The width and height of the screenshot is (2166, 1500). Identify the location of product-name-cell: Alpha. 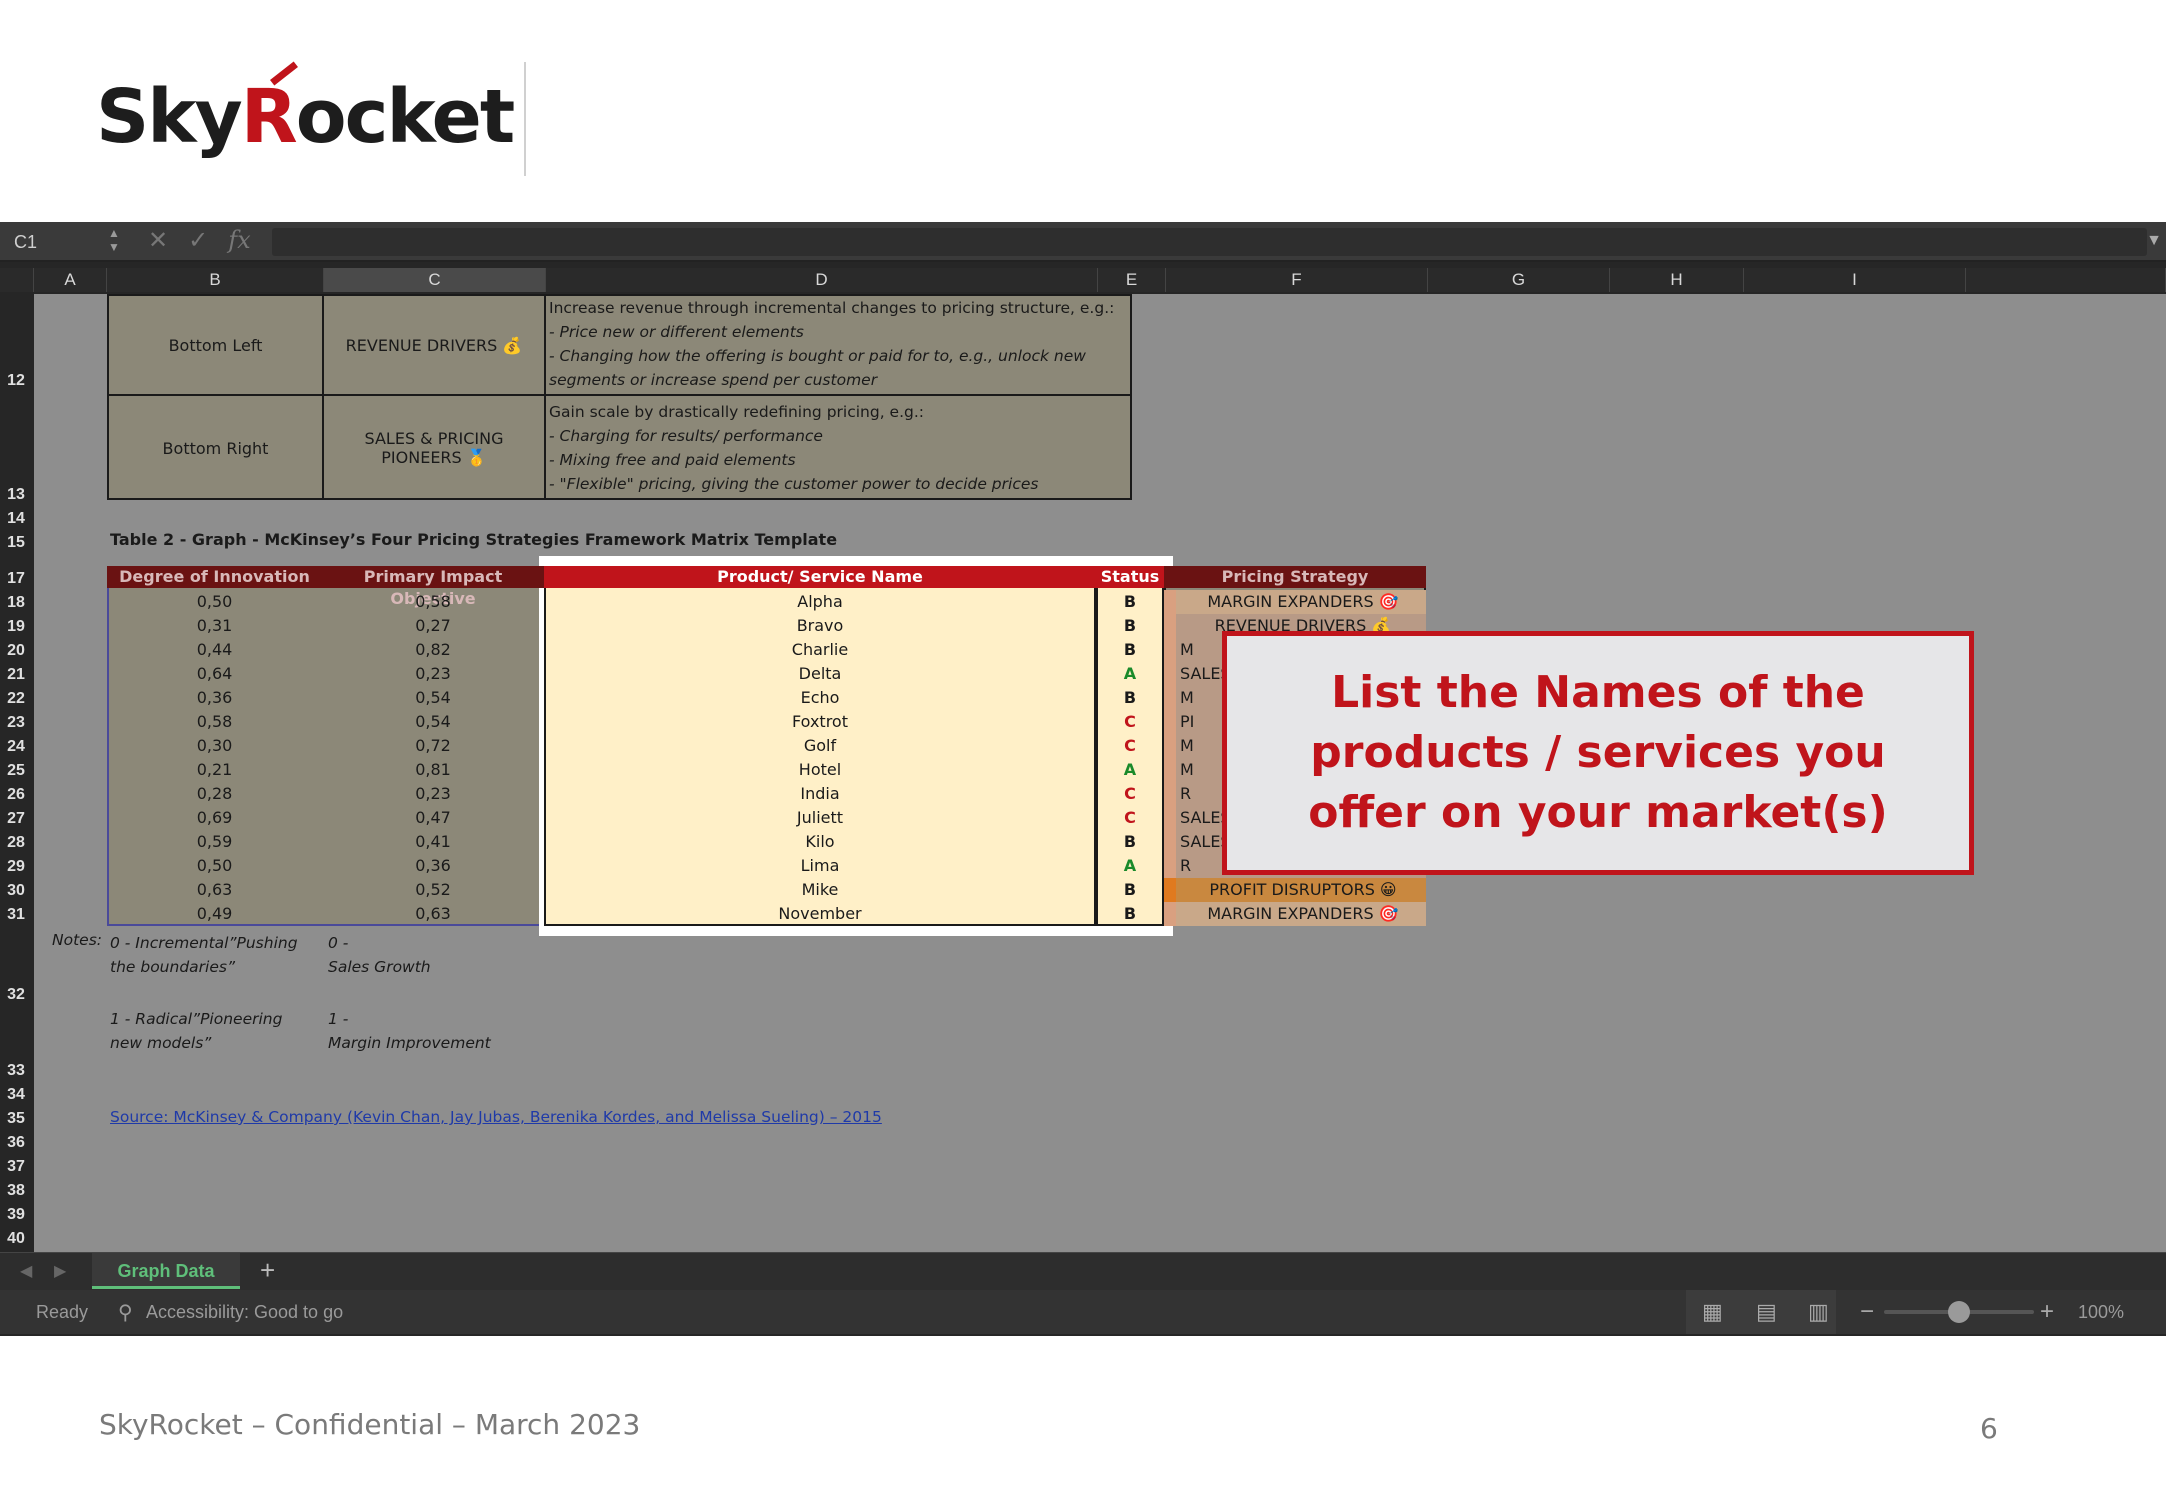
(820, 602).